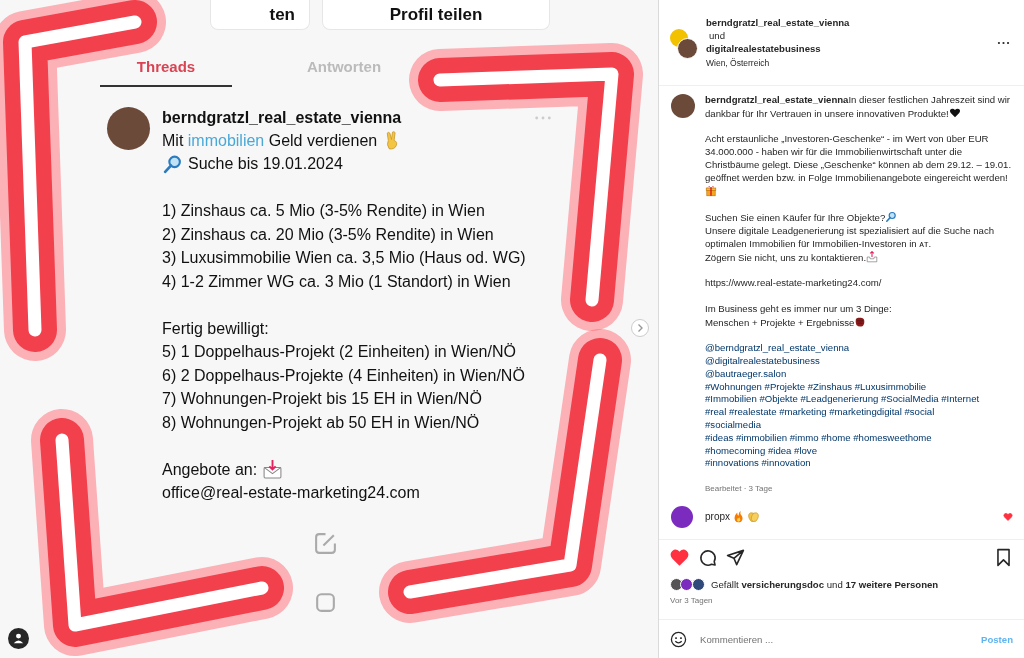 This screenshot has width=1024, height=658. I want to click on caption-text: berndgratzl_real_estate_viennaIn dieser festlichen Jahreszeit sind wir dankbar für Ihr Vertrauen in unsere innovativen Produkte!, so click(858, 107).